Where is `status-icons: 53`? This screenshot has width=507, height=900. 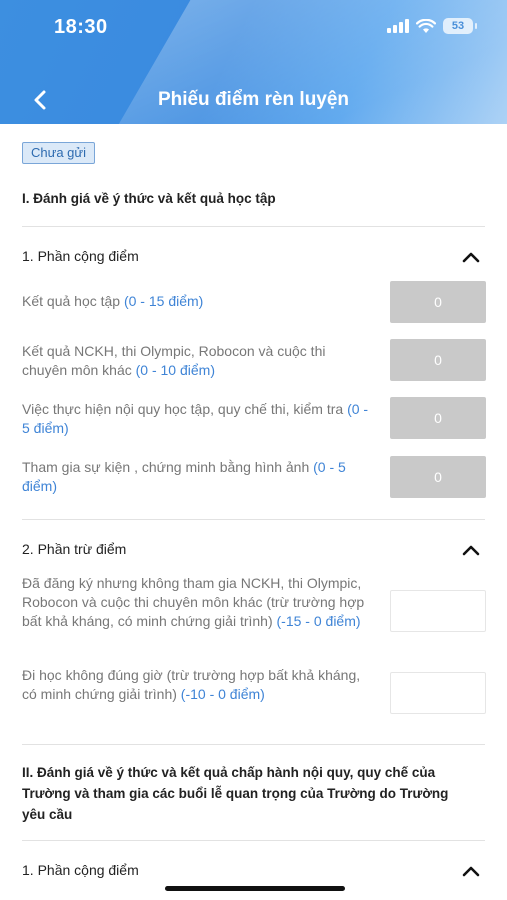
status-icons: 53 is located at coordinates (432, 26).